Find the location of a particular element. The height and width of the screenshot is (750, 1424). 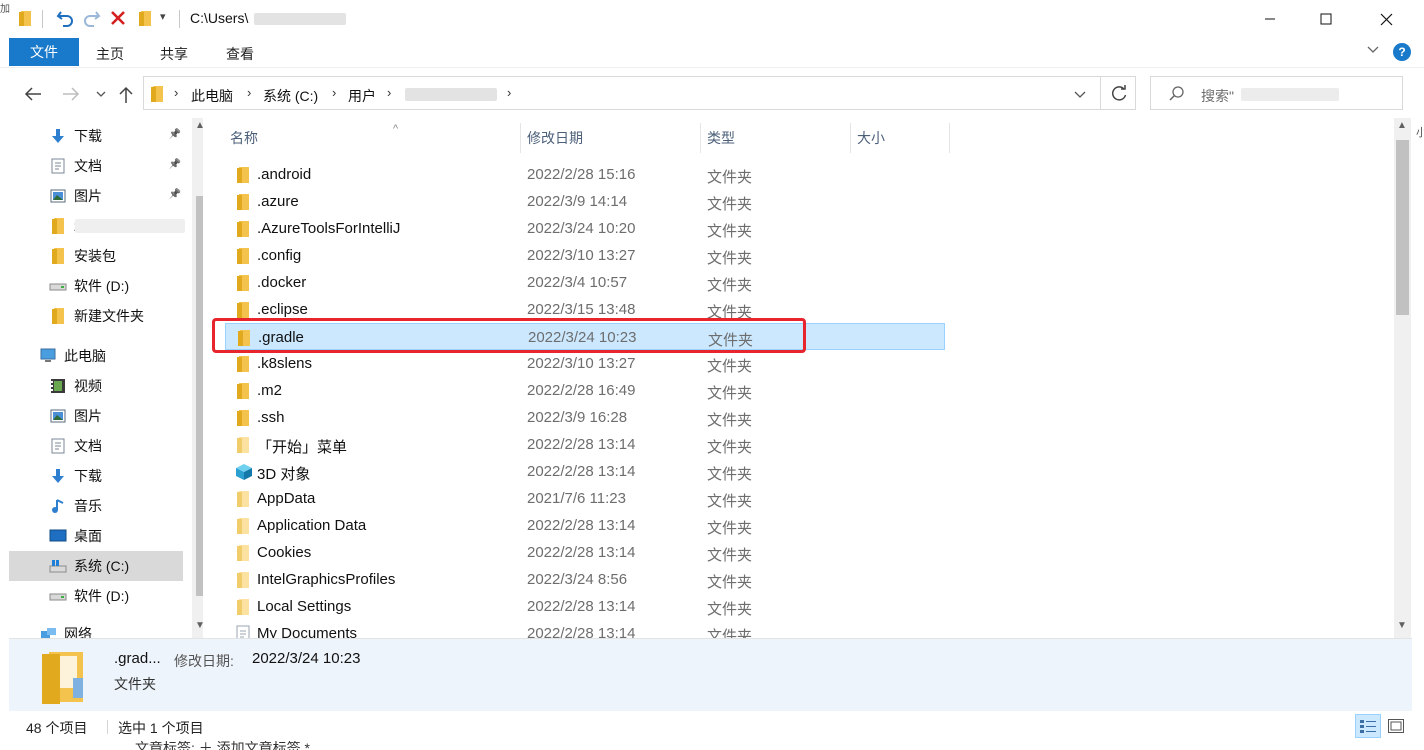

file-row: Application Data 2022/2/28 13:14 文件夹 is located at coordinates (585, 525).